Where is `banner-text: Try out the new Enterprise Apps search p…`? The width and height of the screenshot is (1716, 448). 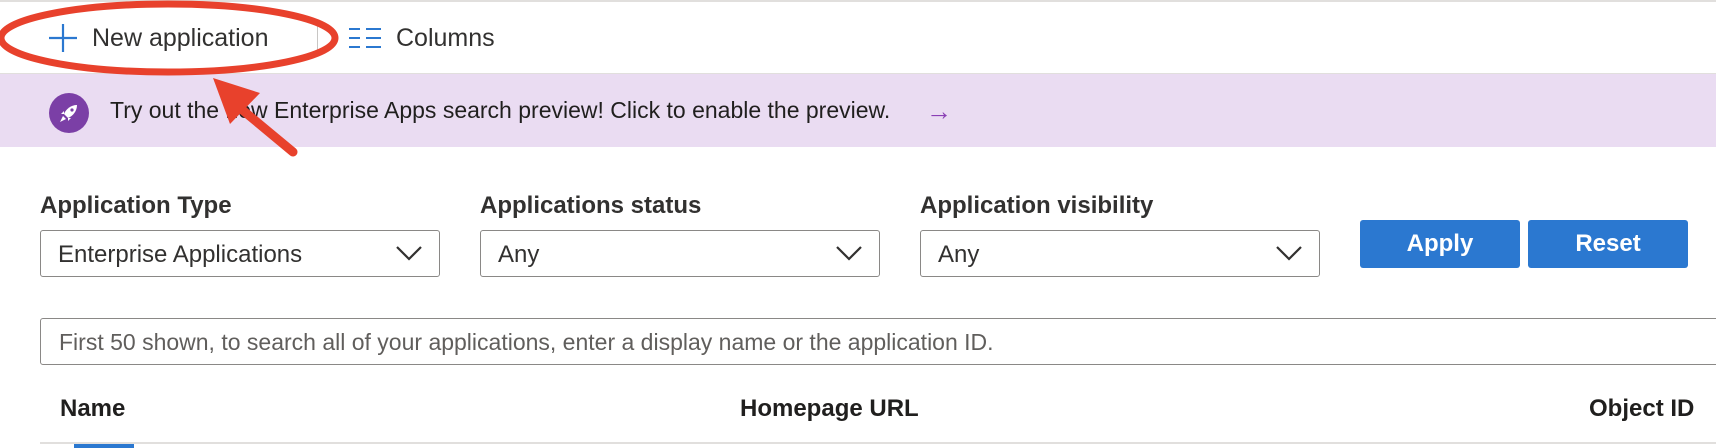 banner-text: Try out the new Enterprise Apps search p… is located at coordinates (500, 110).